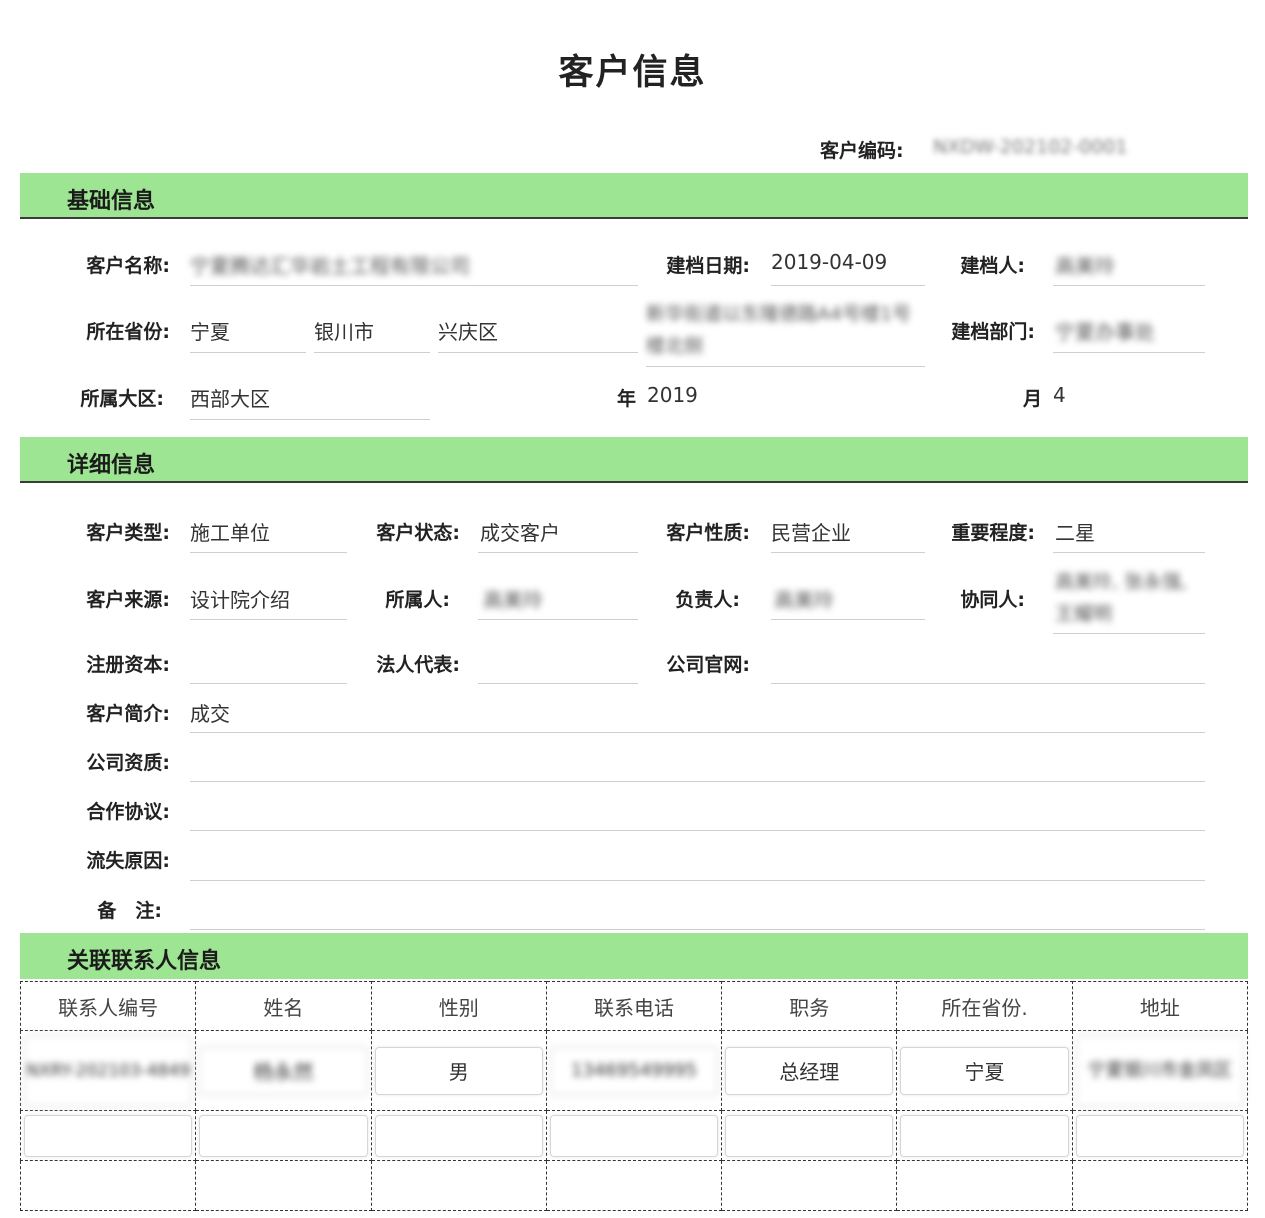 This screenshot has height=1218, width=1265. I want to click on province-value: 宁夏, so click(210, 332).